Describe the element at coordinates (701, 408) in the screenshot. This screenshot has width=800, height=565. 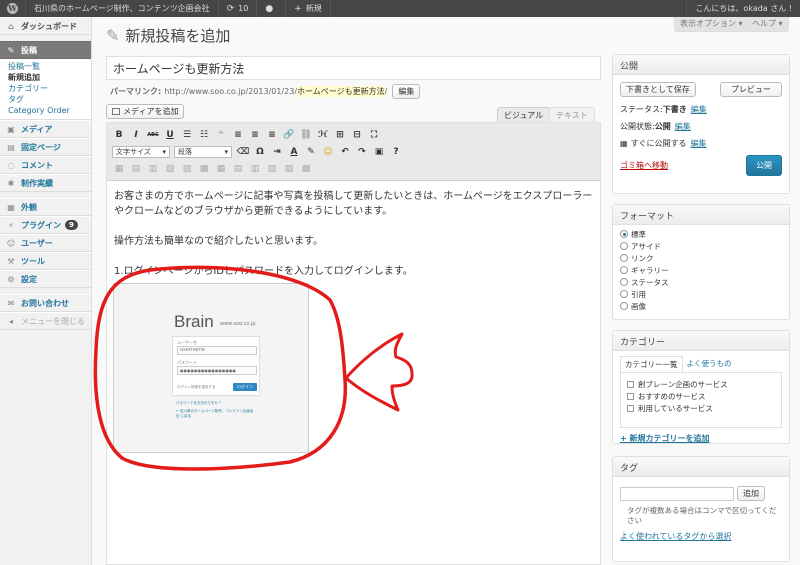
I see `category-item: 利用しているサービス` at that location.